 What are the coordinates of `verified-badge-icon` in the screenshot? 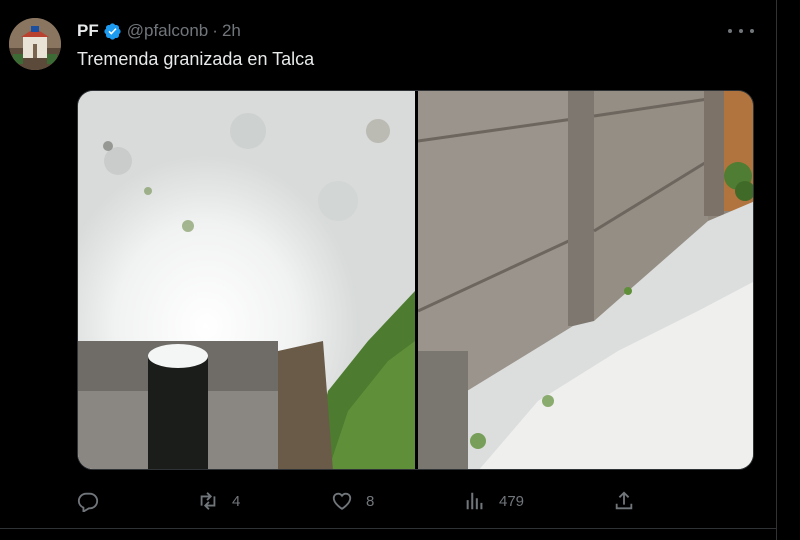 It's located at (112, 31).